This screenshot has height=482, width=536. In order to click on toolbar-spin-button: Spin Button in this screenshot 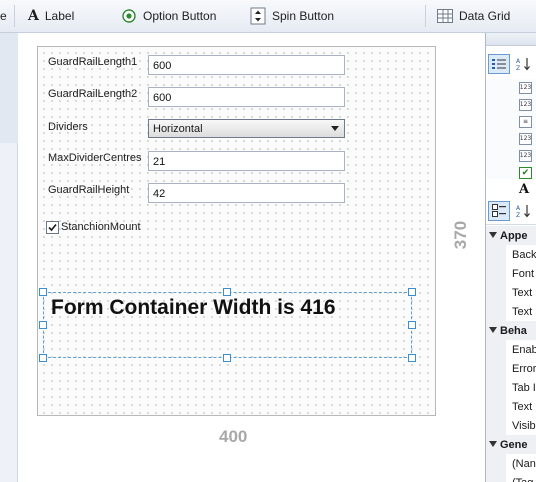, I will do `click(292, 16)`.